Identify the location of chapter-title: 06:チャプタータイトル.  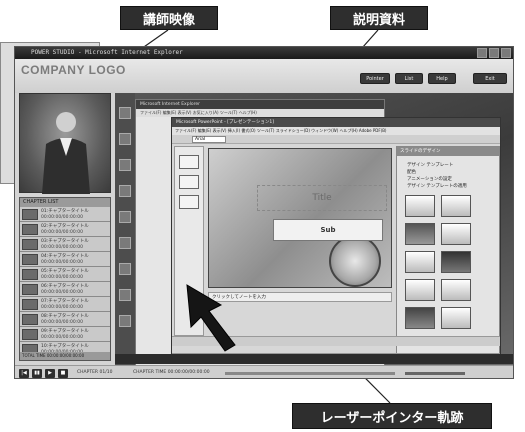
(65, 286).